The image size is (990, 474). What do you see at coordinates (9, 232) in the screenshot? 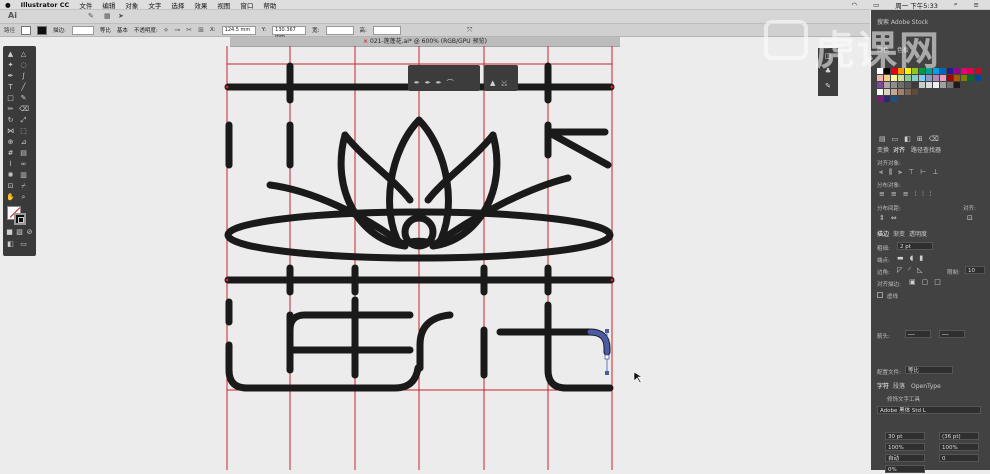
I see `color-mode-icon: ■` at bounding box center [9, 232].